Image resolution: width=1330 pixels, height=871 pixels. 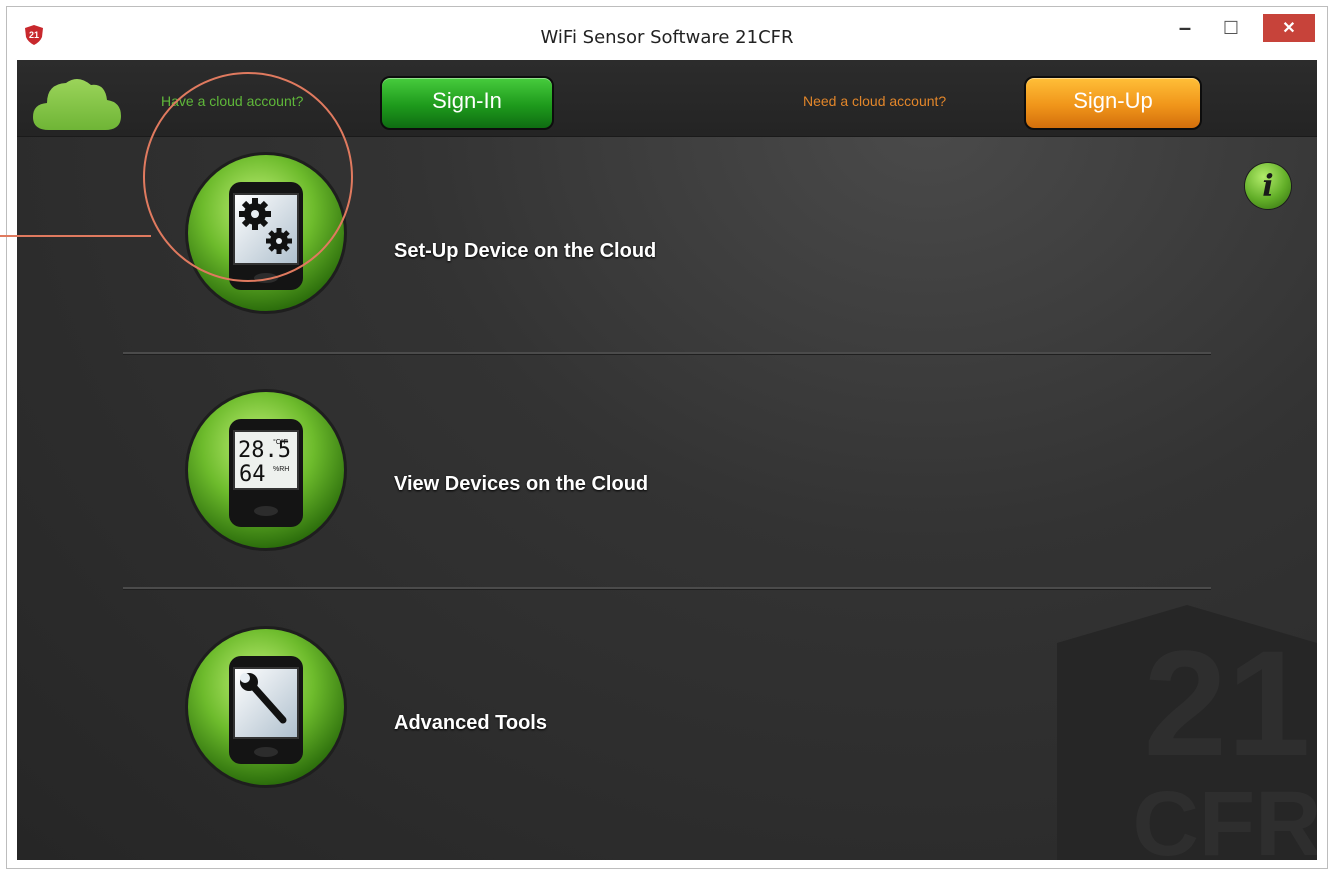 What do you see at coordinates (77, 104) in the screenshot?
I see `cloud-icon` at bounding box center [77, 104].